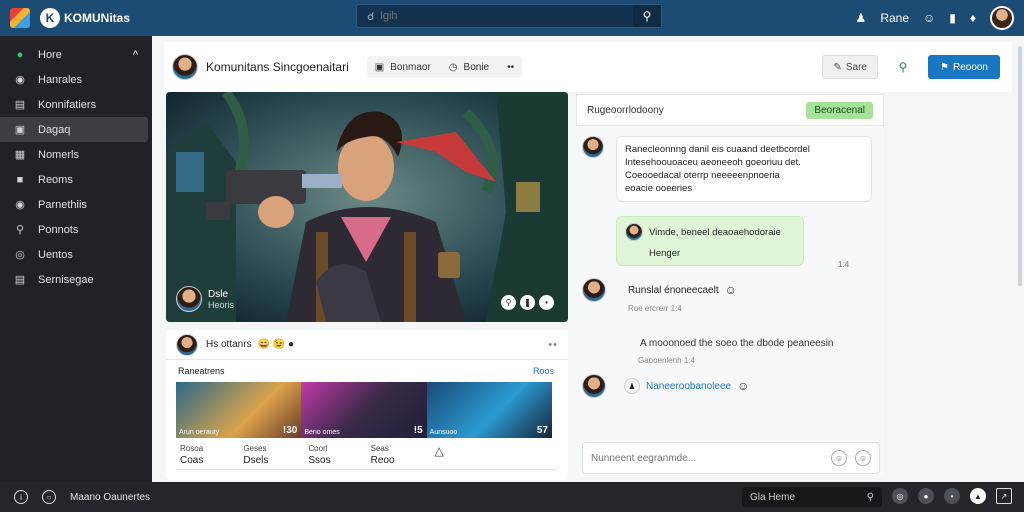  Describe the element at coordinates (894, 18) in the screenshot. I see `user-label: Rane` at that location.